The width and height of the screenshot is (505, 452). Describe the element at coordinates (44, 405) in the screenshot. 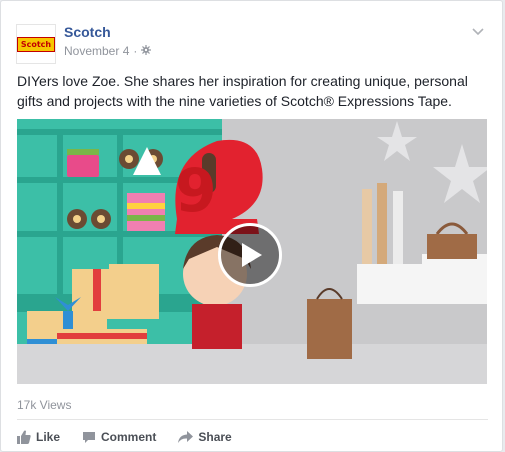

I see `view-count: 17k Views` at that location.